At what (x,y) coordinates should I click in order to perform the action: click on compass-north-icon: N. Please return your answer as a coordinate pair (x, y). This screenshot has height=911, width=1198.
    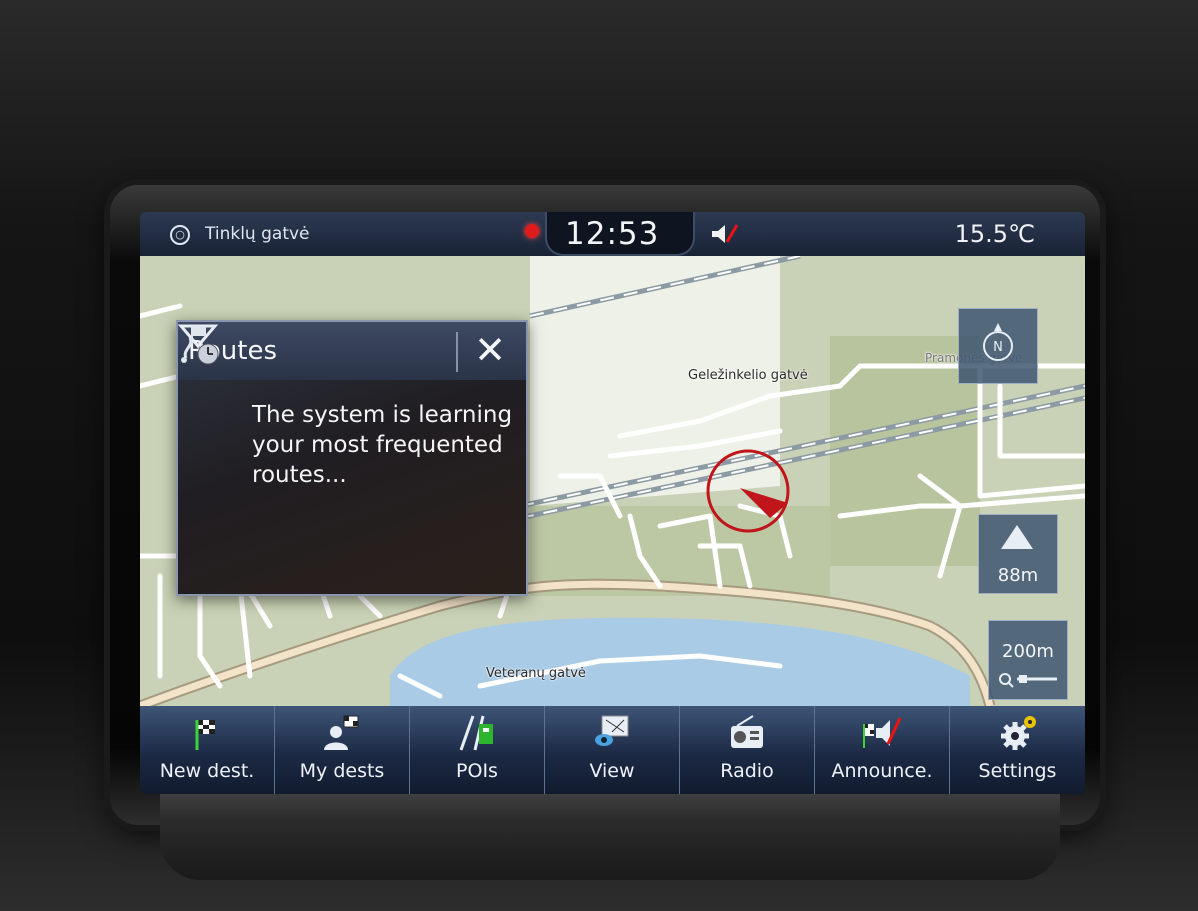
    Looking at the image, I should click on (998, 342).